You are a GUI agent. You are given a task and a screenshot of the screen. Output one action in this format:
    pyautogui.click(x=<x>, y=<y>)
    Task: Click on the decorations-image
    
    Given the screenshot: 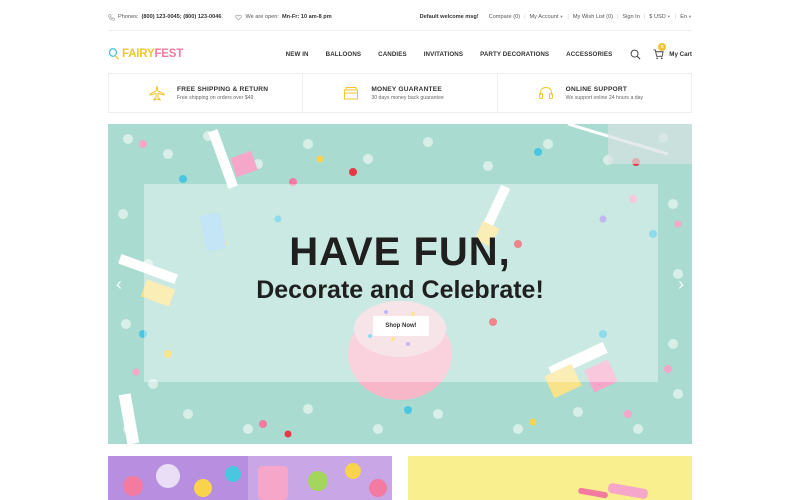 What is the action you would take?
    pyautogui.click(x=613, y=491)
    